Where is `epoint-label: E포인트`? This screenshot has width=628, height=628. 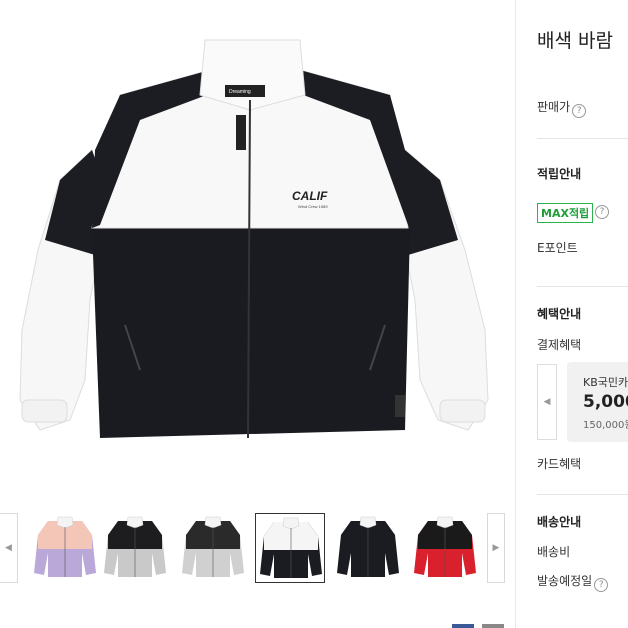
epoint-label: E포인트 is located at coordinates (557, 248).